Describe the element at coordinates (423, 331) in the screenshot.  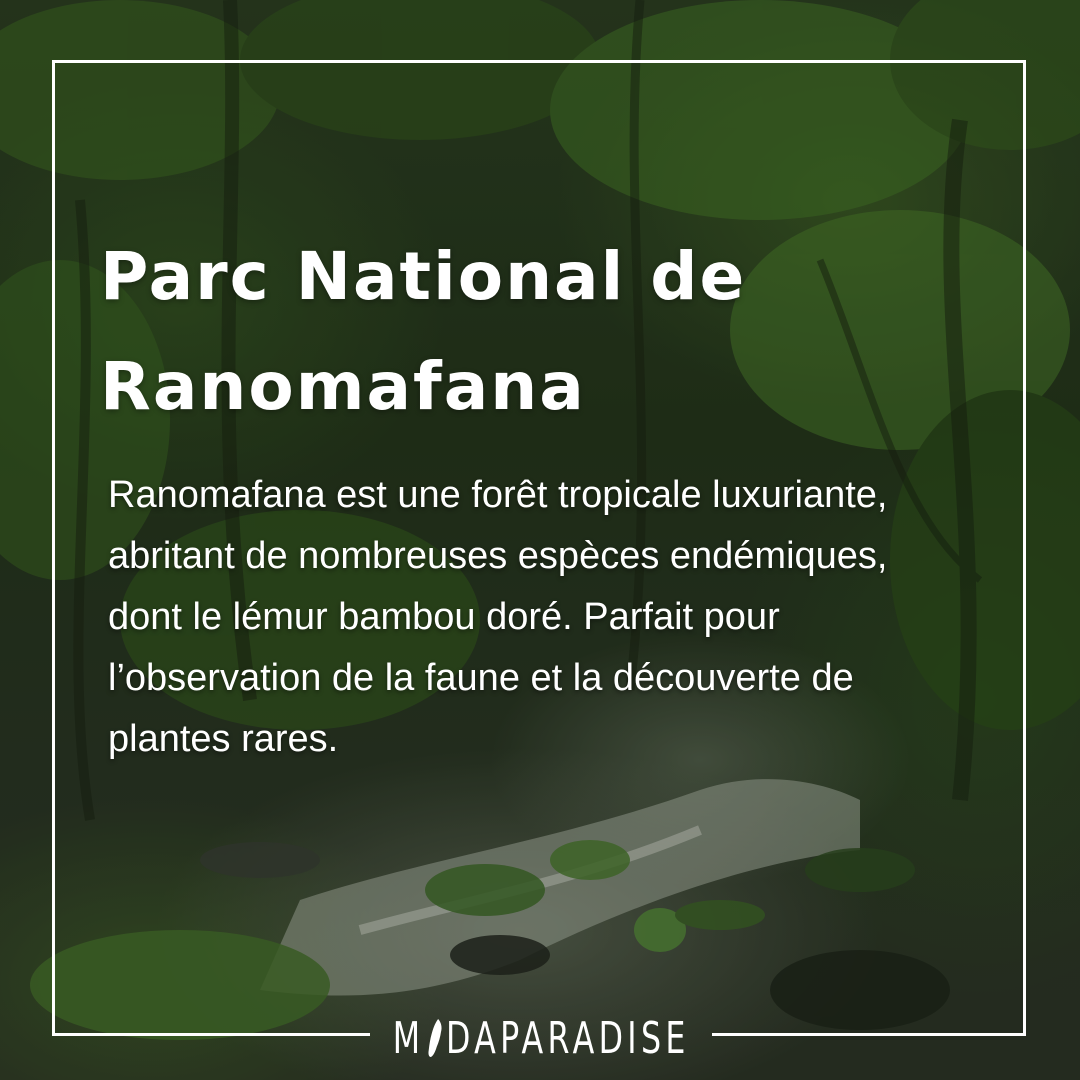
I see `park-title: Parc National de Ranomafana` at that location.